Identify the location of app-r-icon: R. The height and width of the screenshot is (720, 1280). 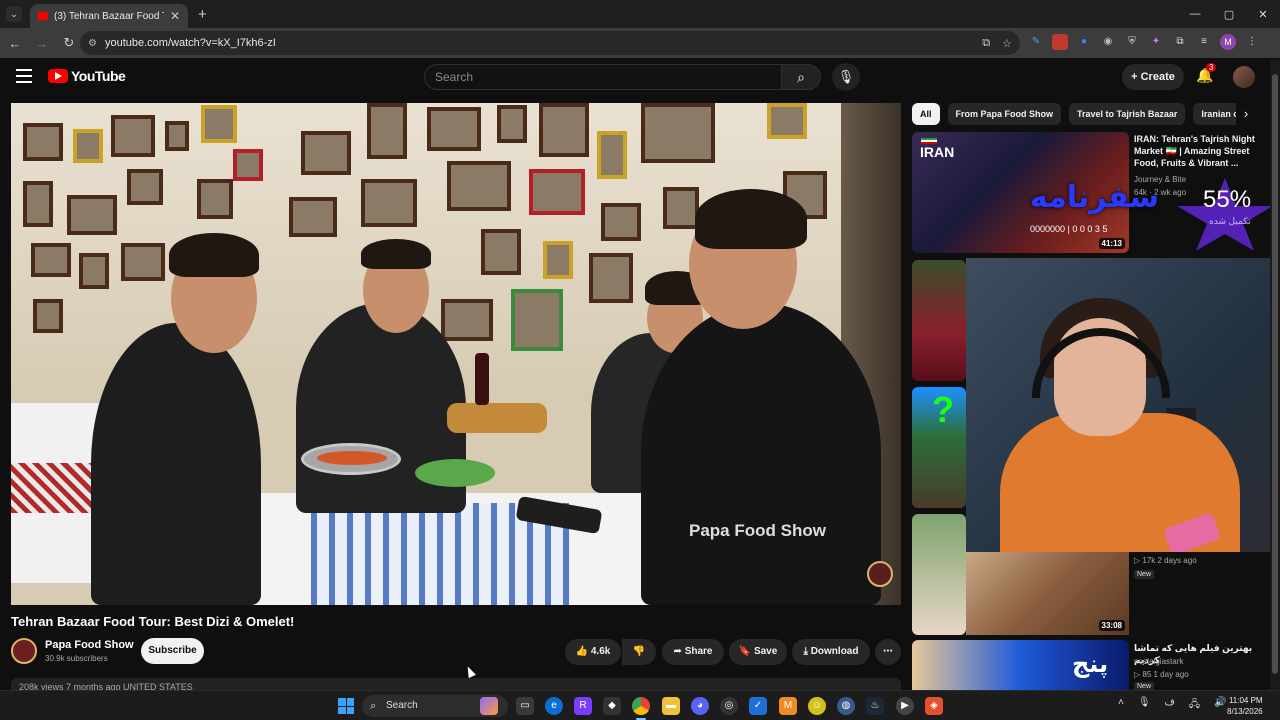
(583, 706).